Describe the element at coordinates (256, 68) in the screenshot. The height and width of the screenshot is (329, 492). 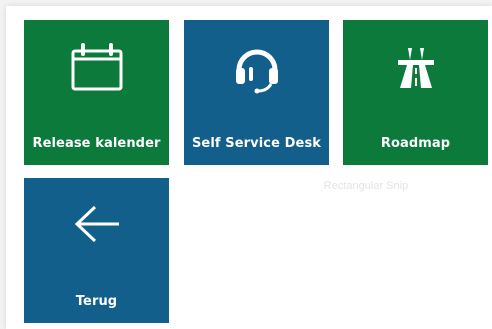
I see `headset-icon` at that location.